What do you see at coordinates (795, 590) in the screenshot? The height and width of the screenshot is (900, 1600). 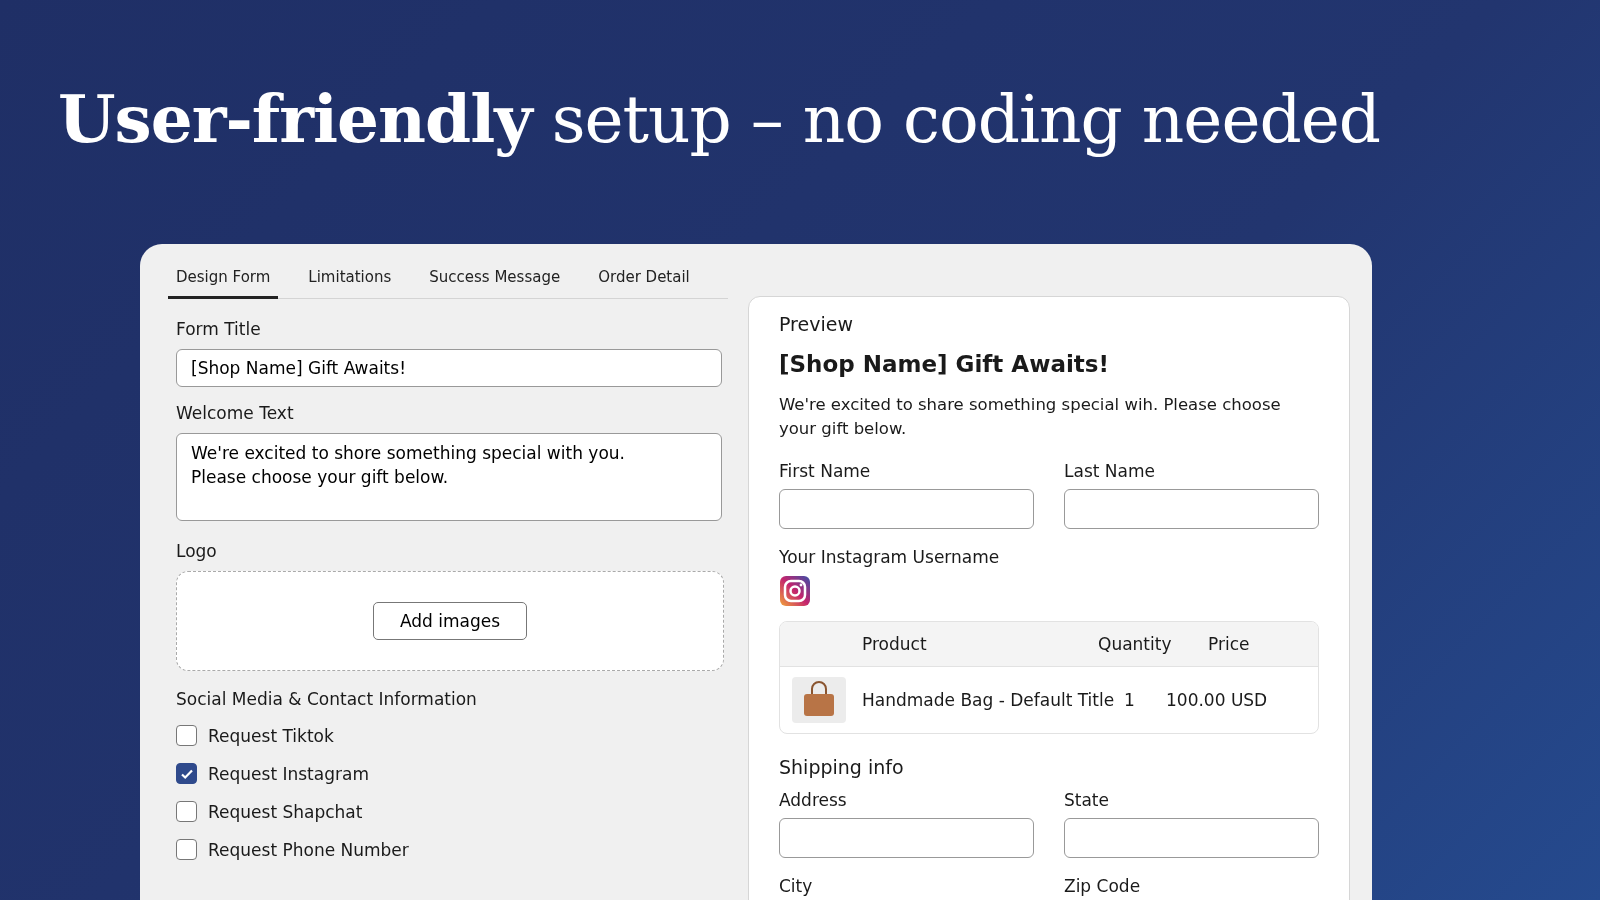 I see `instagram-icon` at bounding box center [795, 590].